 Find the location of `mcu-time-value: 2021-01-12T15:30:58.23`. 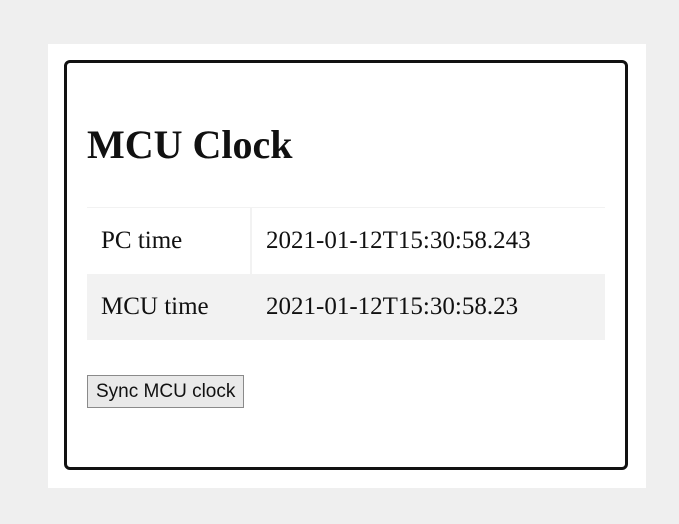

mcu-time-value: 2021-01-12T15:30:58.23 is located at coordinates (428, 307).